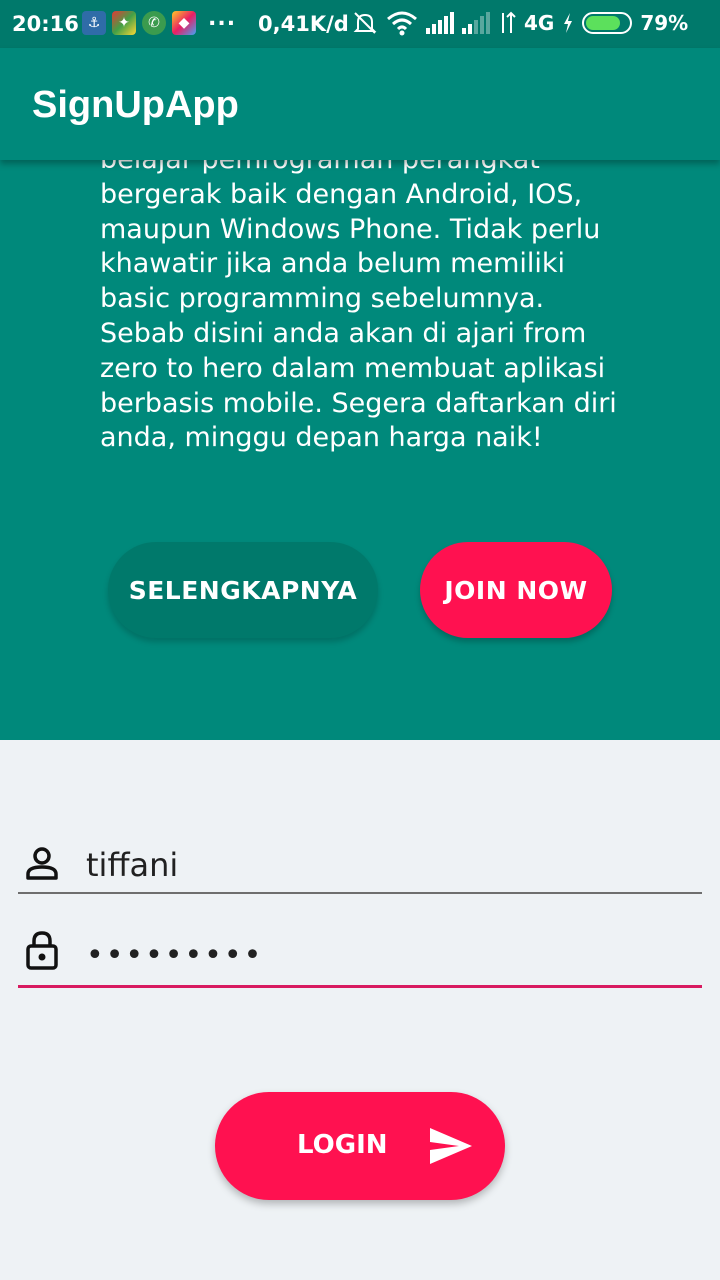 The image size is (720, 1280). What do you see at coordinates (42, 863) in the screenshot?
I see `person-icon` at bounding box center [42, 863].